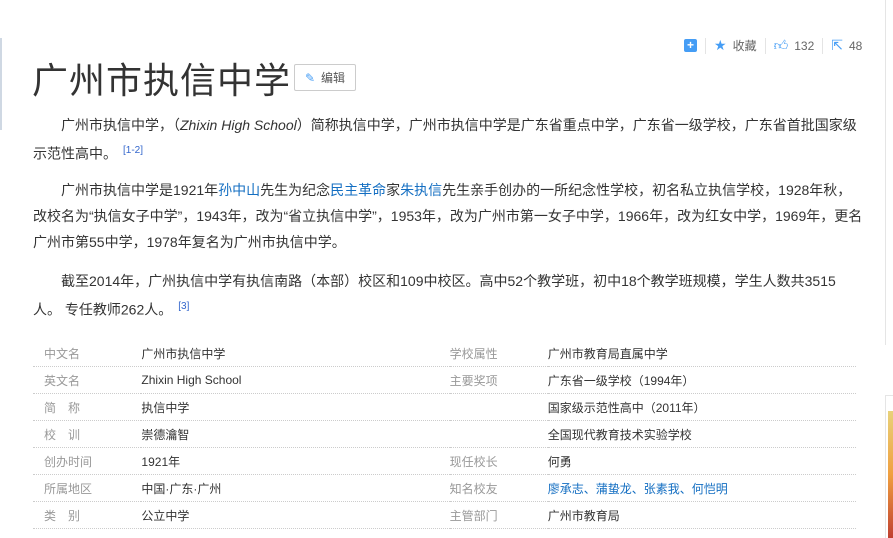 This screenshot has height=538, width=893. What do you see at coordinates (238, 125) in the screenshot?
I see `english-name: Zhixin High School` at bounding box center [238, 125].